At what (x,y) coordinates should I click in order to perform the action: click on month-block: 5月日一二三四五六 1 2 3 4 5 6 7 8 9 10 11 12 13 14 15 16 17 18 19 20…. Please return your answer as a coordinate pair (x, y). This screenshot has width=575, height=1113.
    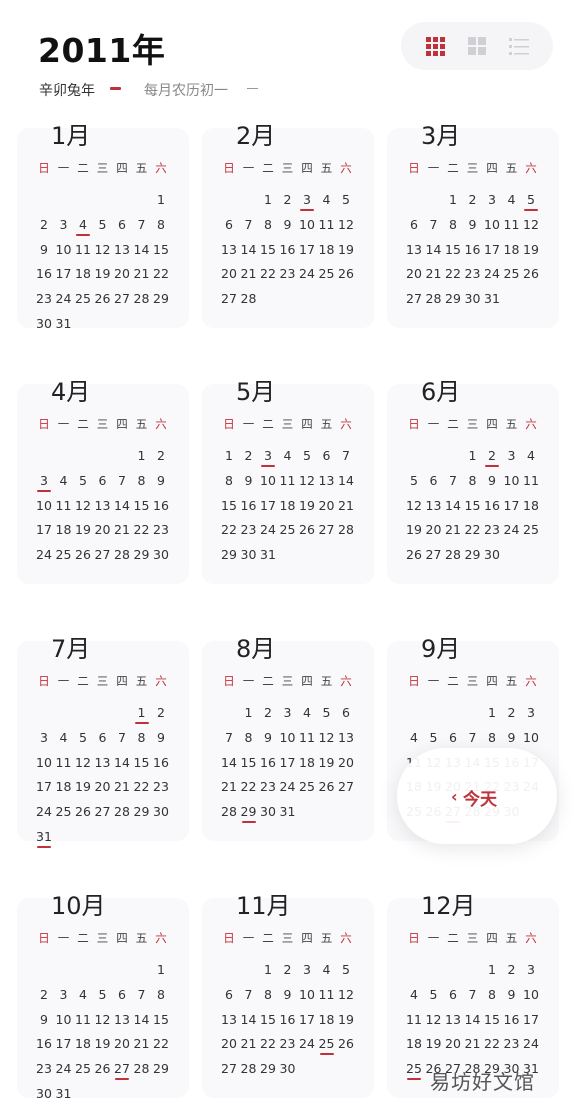
    Looking at the image, I should click on (288, 478).